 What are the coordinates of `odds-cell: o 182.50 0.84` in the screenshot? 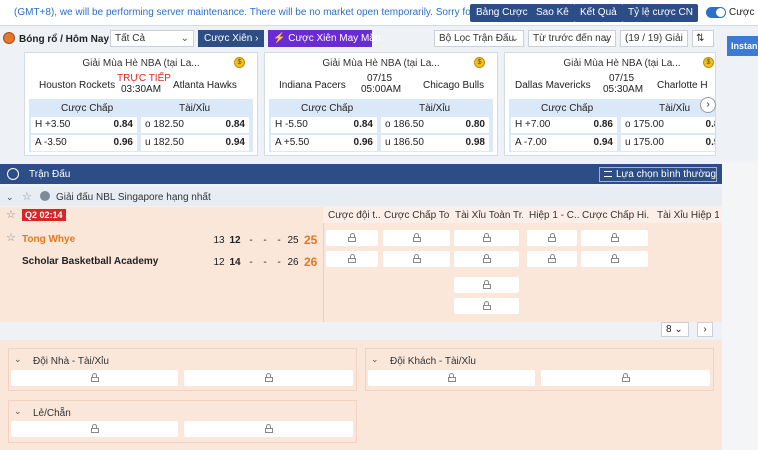 It's located at (195, 125).